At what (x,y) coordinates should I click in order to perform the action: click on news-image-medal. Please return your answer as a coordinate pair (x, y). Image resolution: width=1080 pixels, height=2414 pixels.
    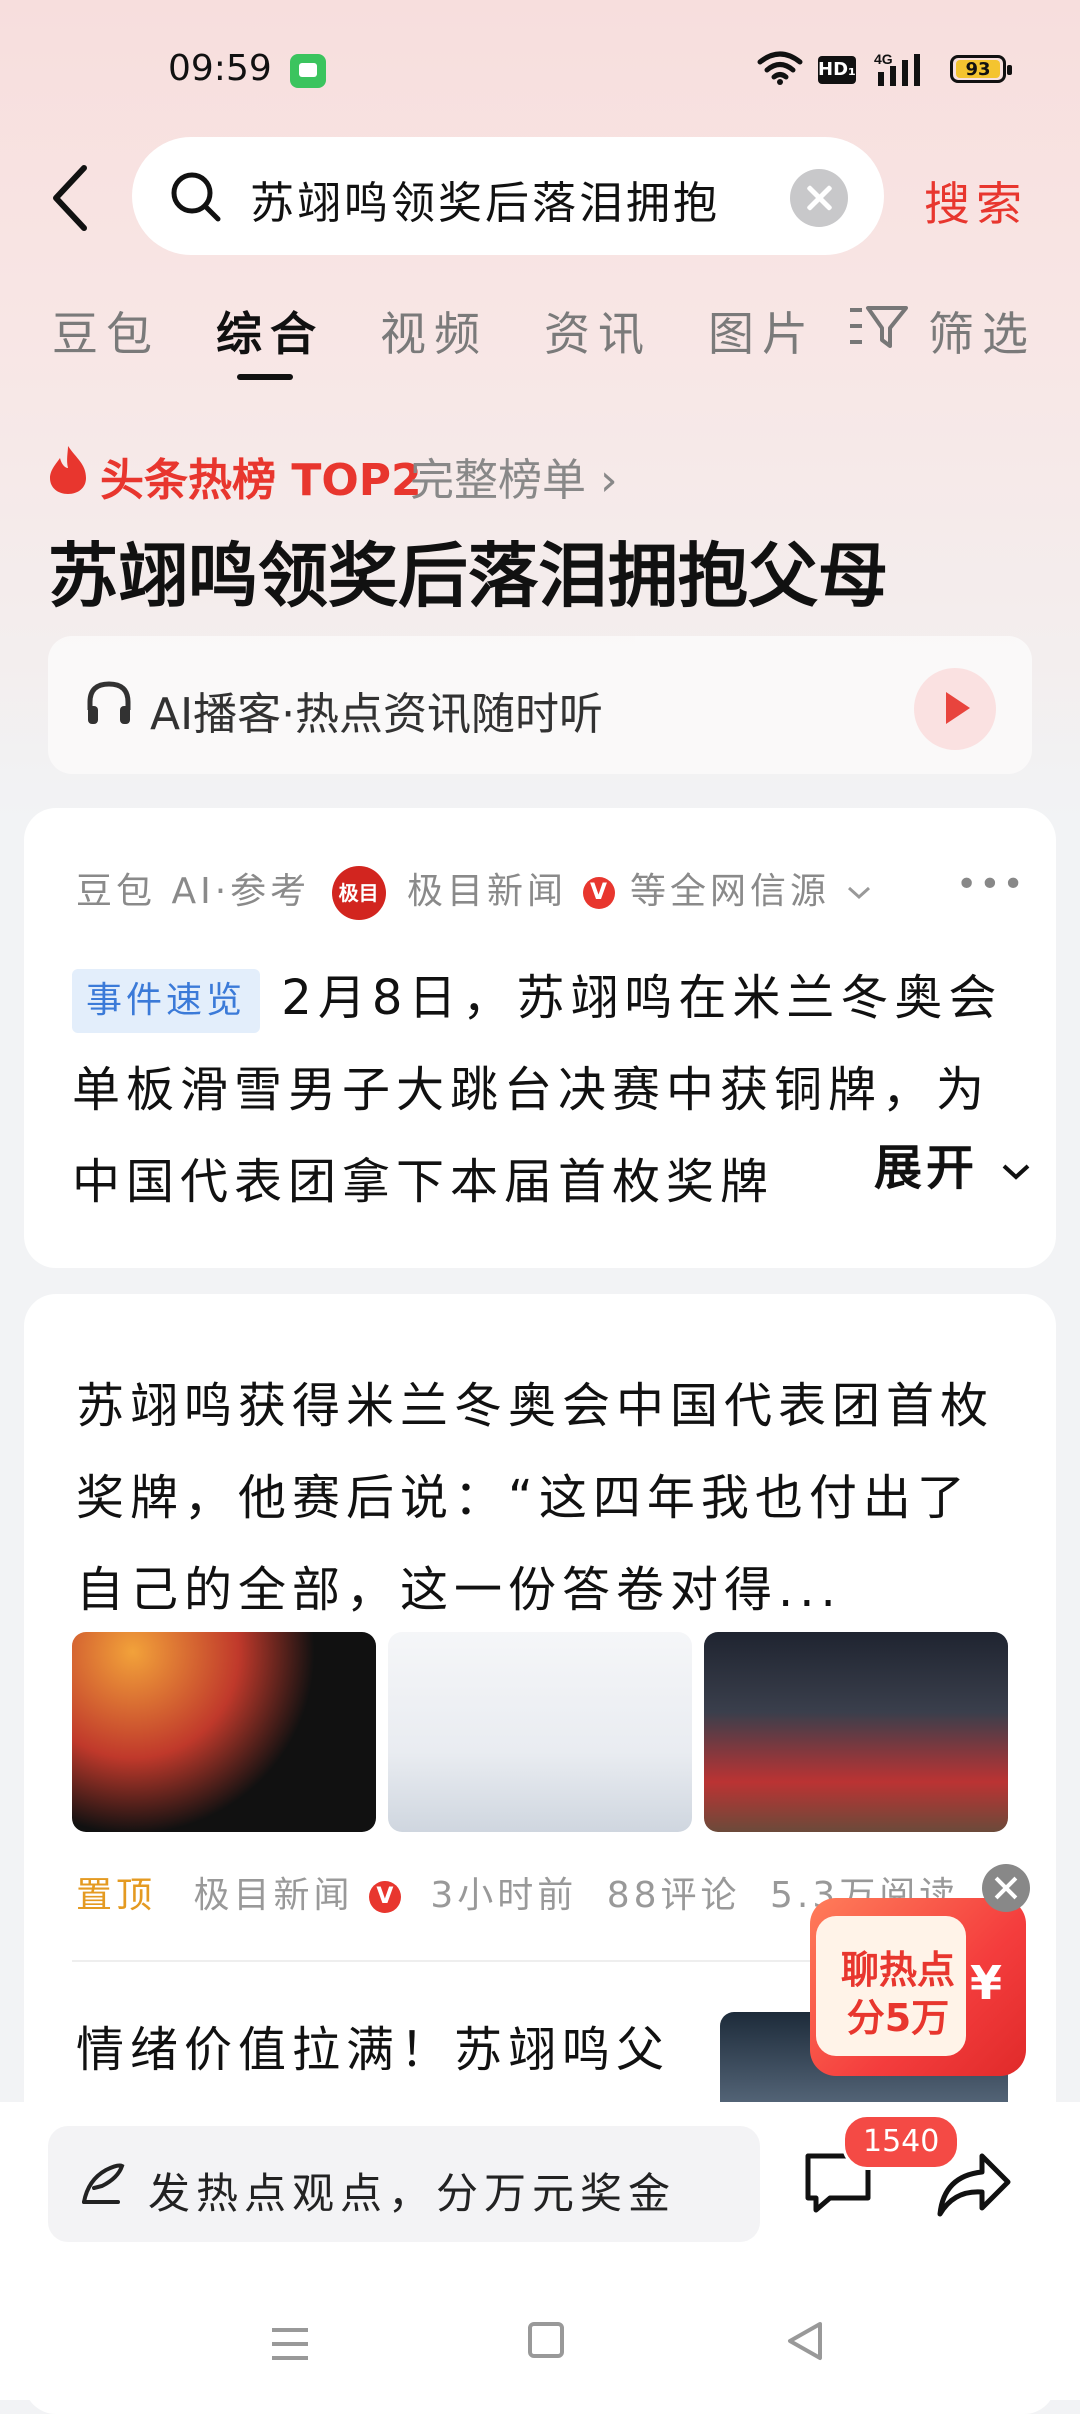
    Looking at the image, I should click on (540, 1732).